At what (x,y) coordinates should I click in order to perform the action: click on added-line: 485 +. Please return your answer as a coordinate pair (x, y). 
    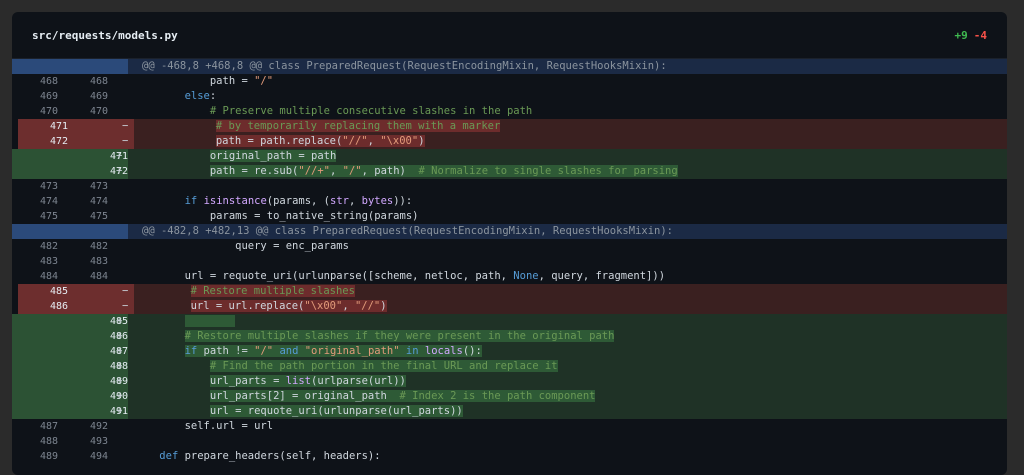
    Looking at the image, I should click on (509, 321).